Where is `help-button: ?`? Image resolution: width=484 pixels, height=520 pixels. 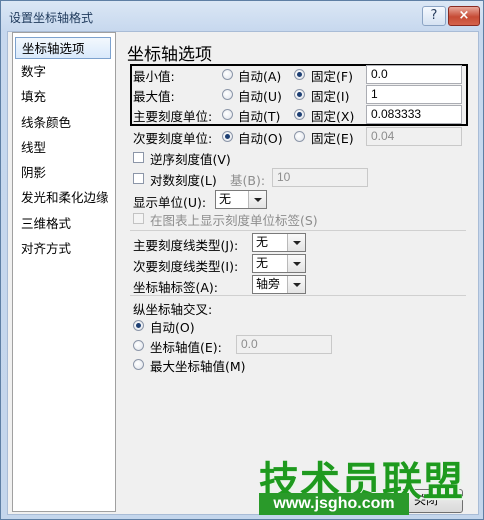
help-button: ? is located at coordinates (434, 16).